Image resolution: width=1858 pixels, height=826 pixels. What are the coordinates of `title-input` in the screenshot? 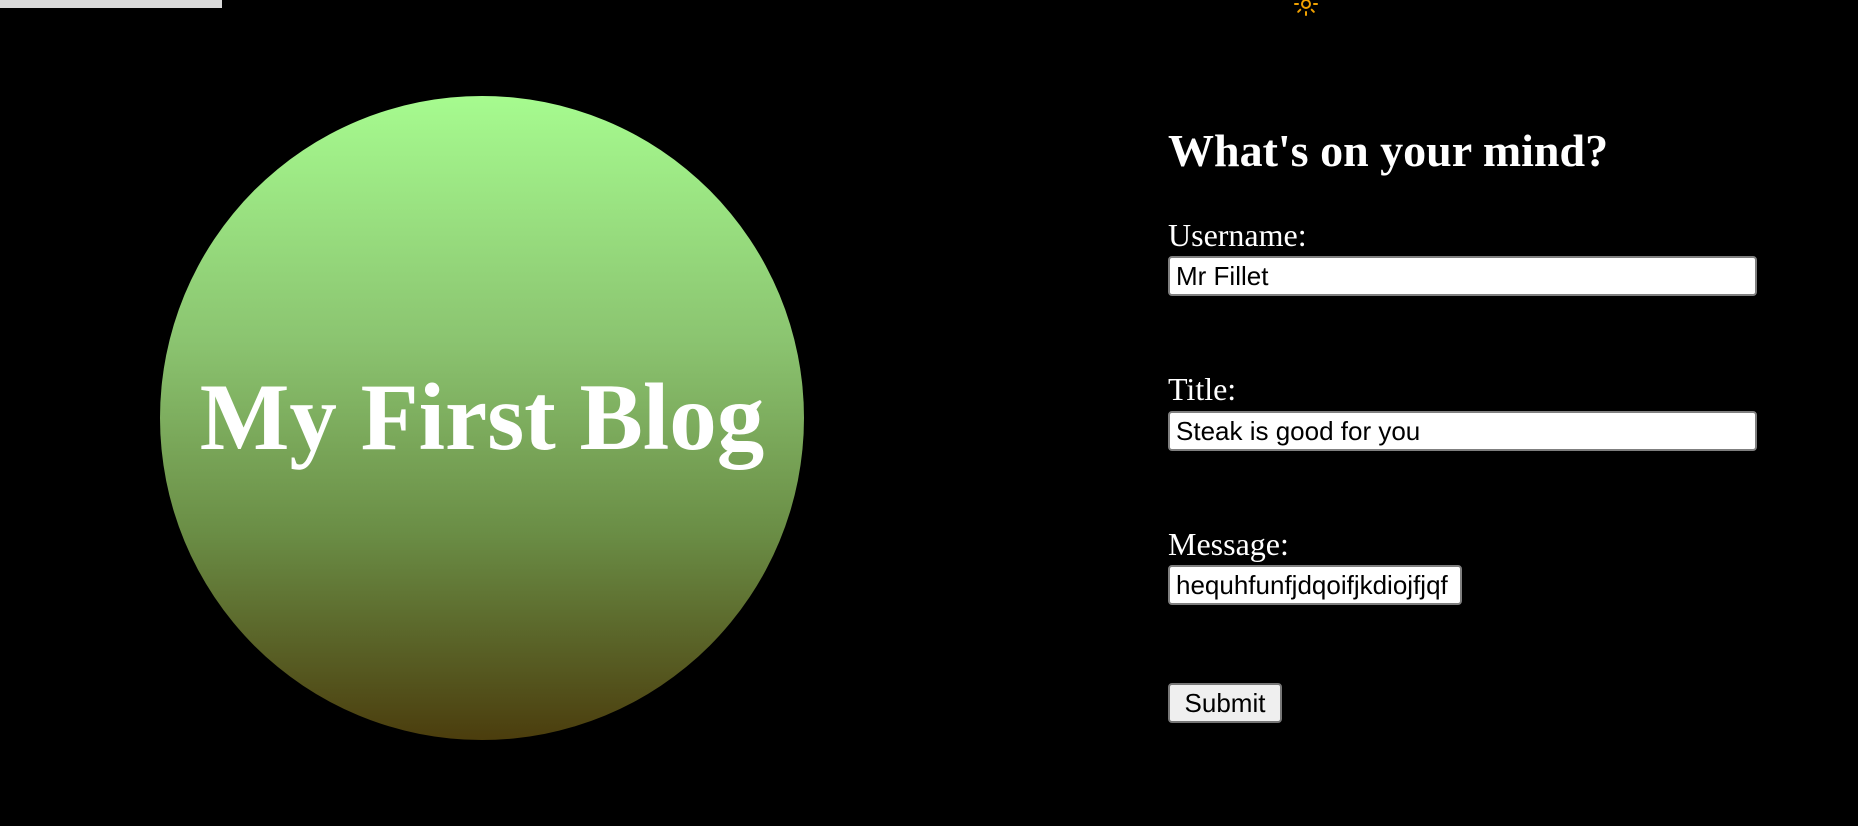 It's located at (1462, 431).